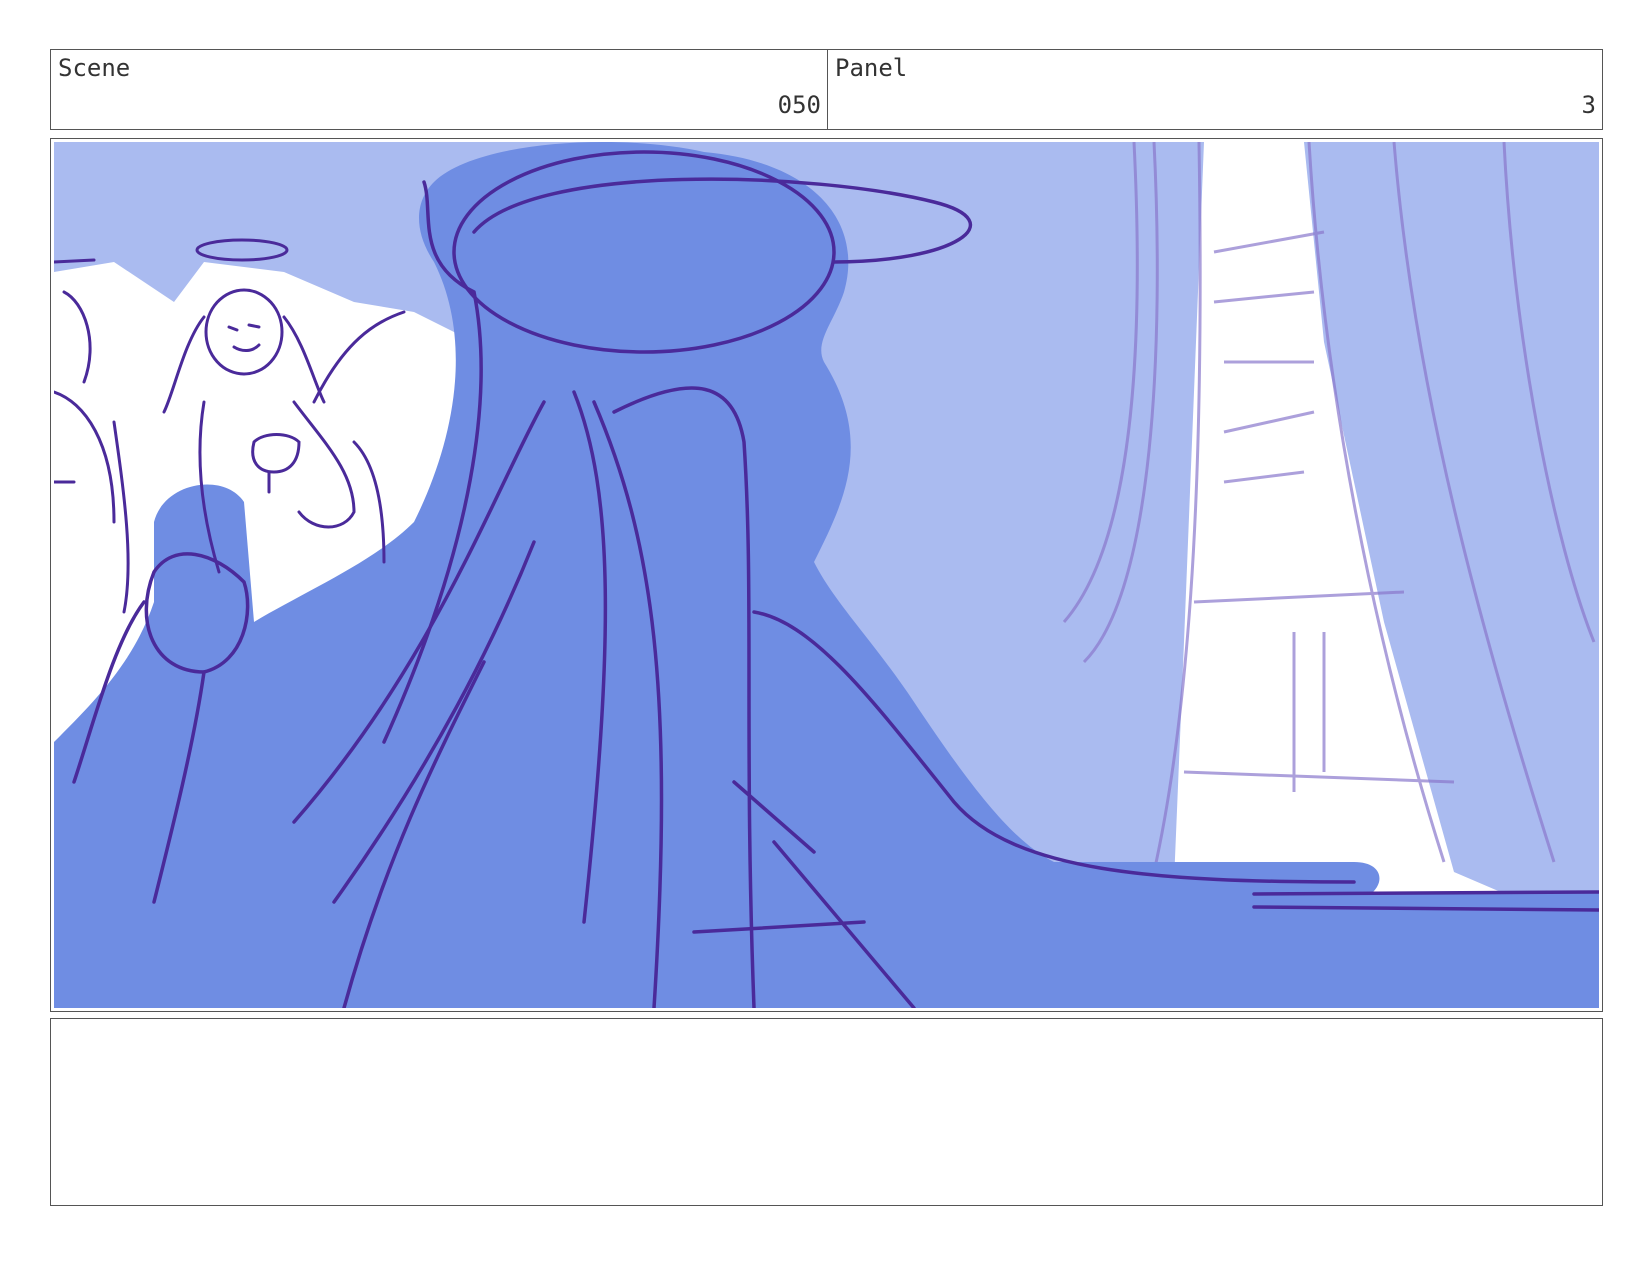 The height and width of the screenshot is (1275, 1650). Describe the element at coordinates (826, 1112) in the screenshot. I see `notes-box` at that location.